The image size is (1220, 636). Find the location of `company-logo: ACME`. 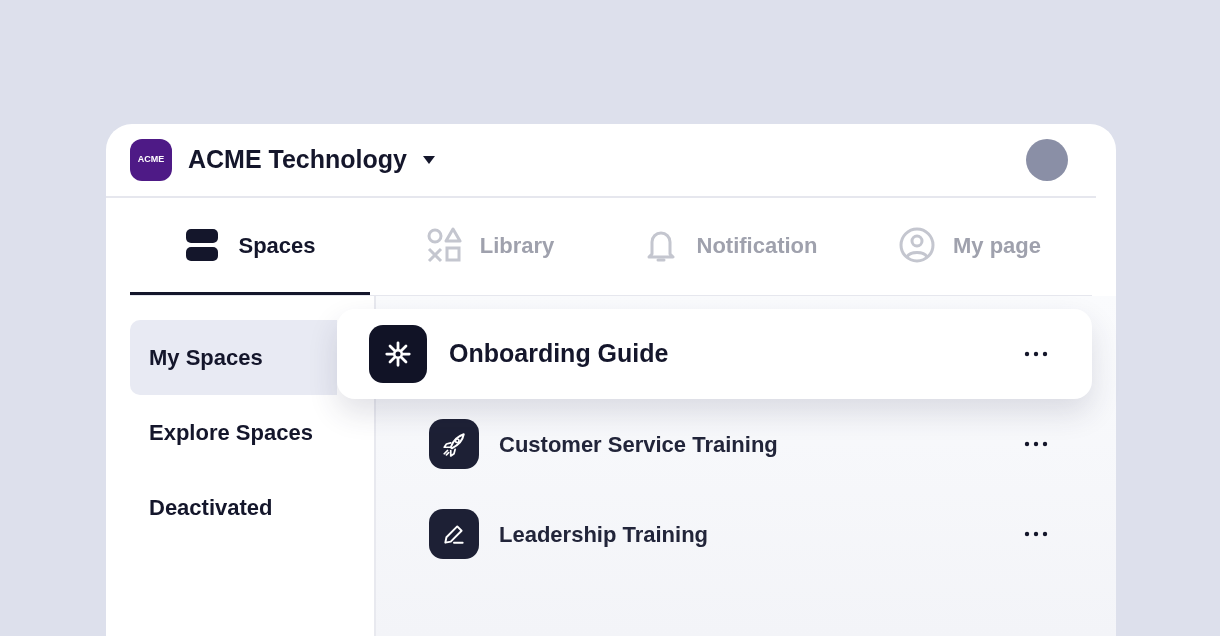

company-logo: ACME is located at coordinates (151, 160).